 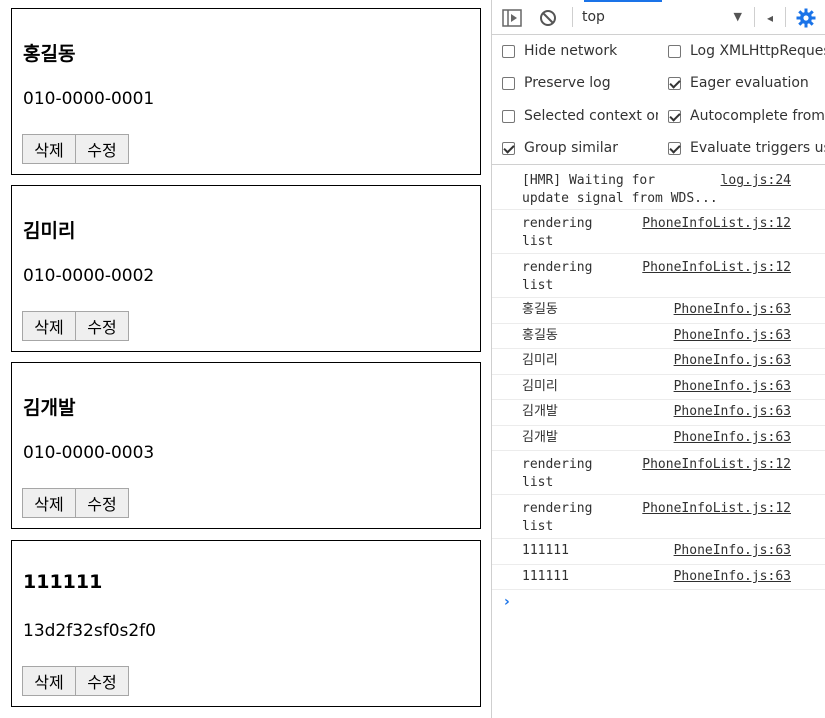 I want to click on contact-phone: 010-0000-0003, so click(x=89, y=453).